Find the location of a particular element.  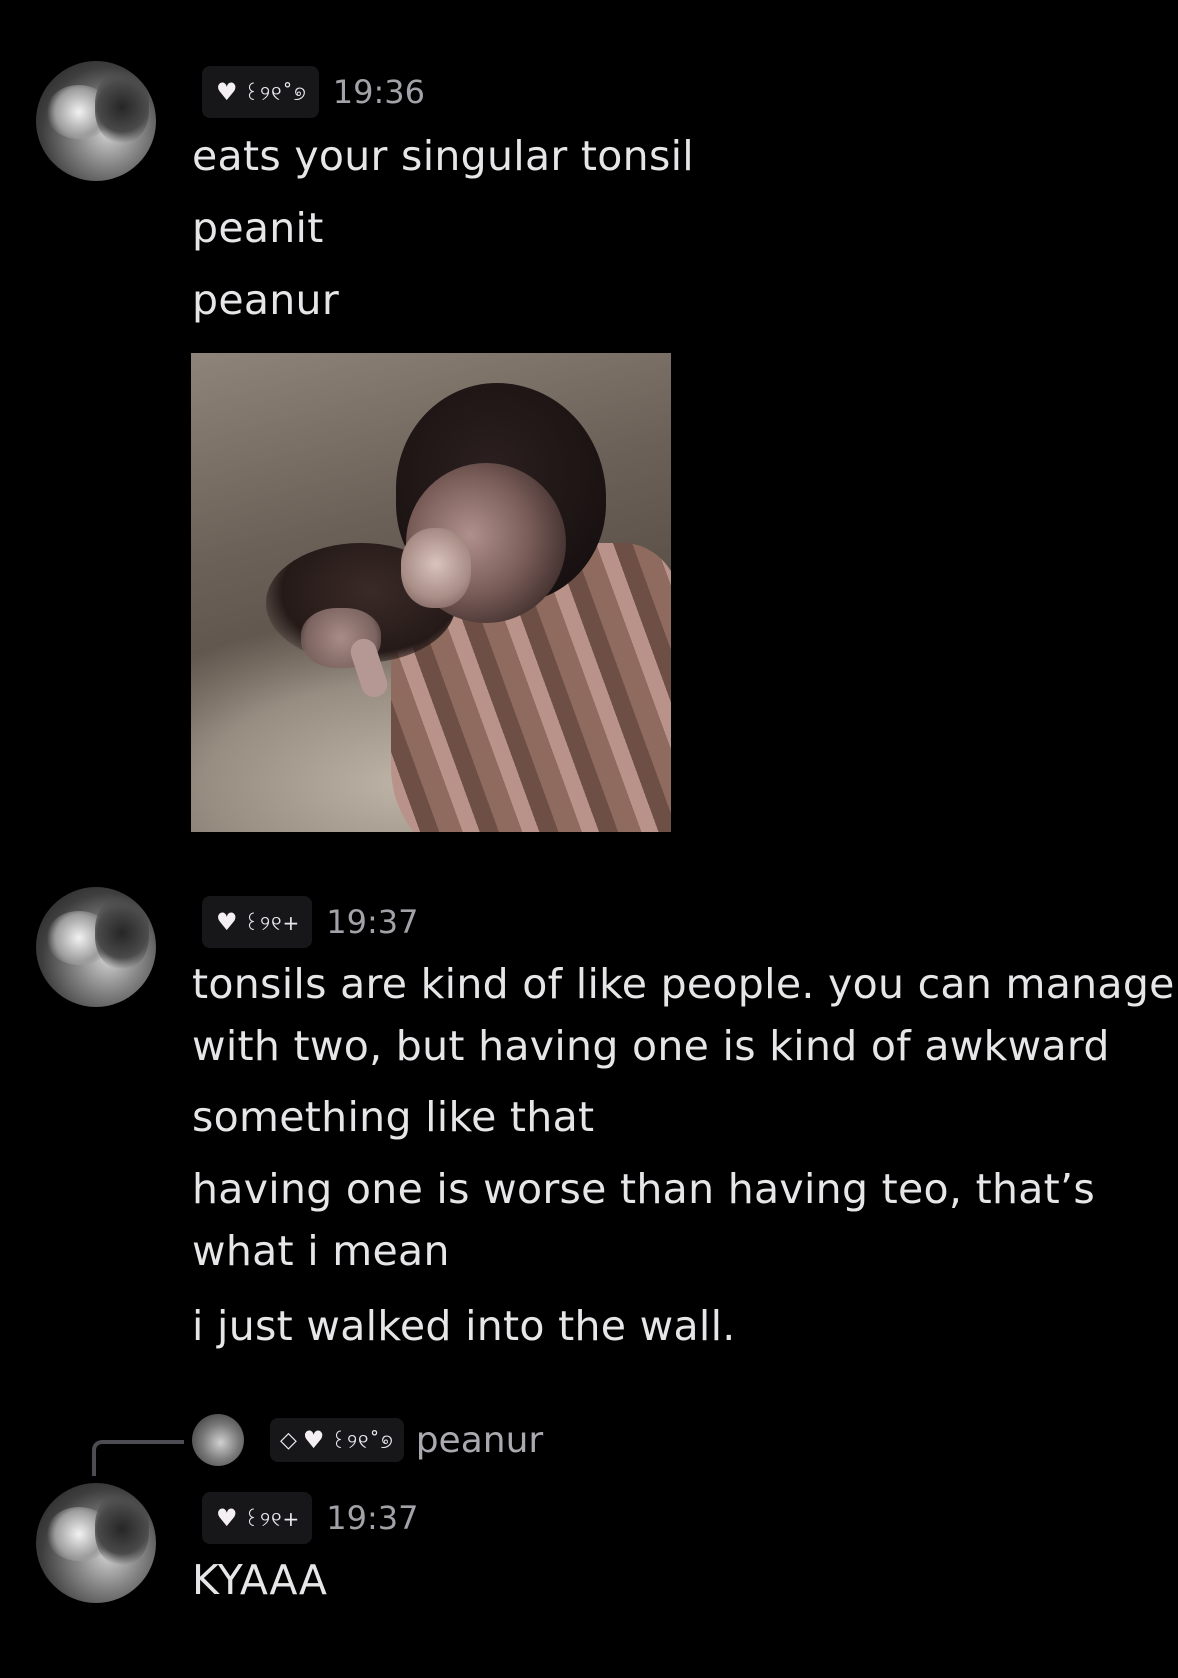

username-pill: ♥ ꒰୨୧˚୭ is located at coordinates (260, 92).